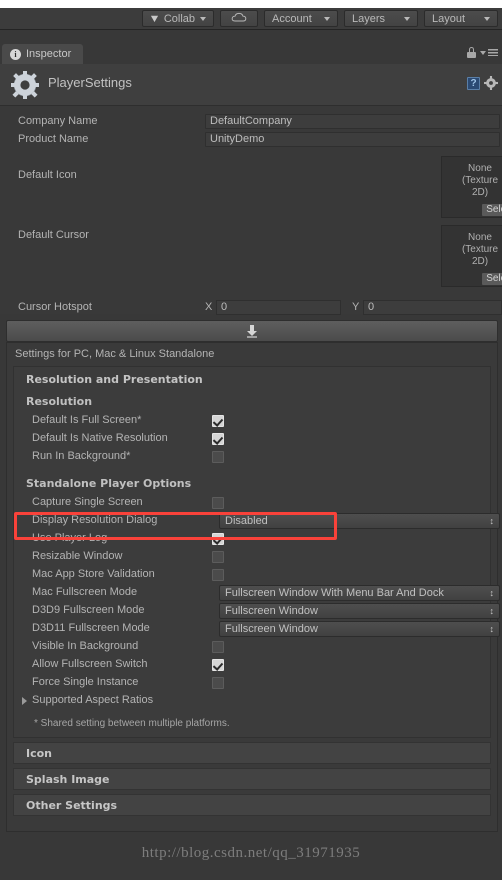 The width and height of the screenshot is (502, 880). Describe the element at coordinates (154, 18) in the screenshot. I see `gem-icon` at that location.